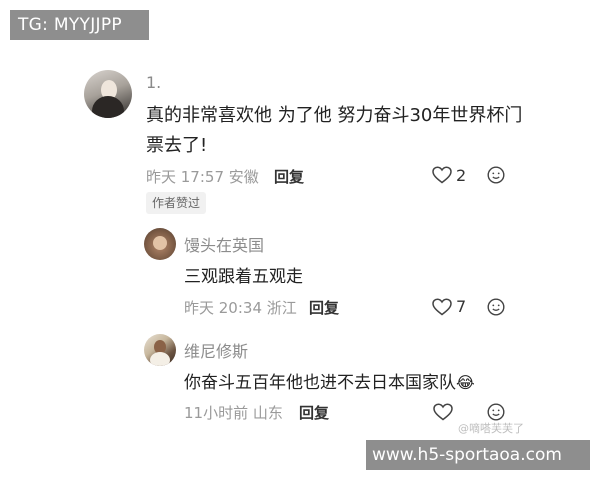 The width and height of the screenshot is (600, 480). I want to click on watermark-username: @嘀嗒芙芙了, so click(491, 428).